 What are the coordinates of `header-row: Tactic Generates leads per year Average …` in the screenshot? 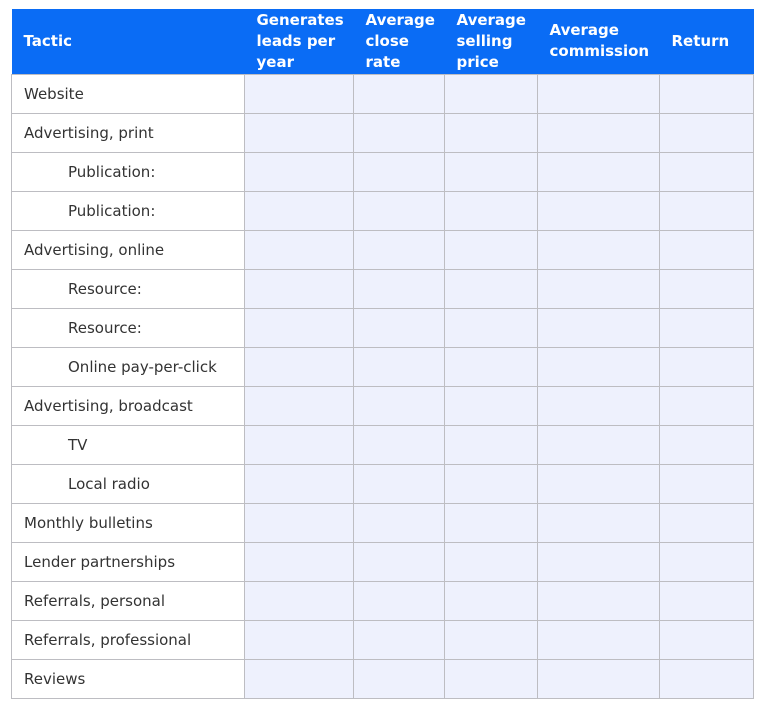 It's located at (382, 41).